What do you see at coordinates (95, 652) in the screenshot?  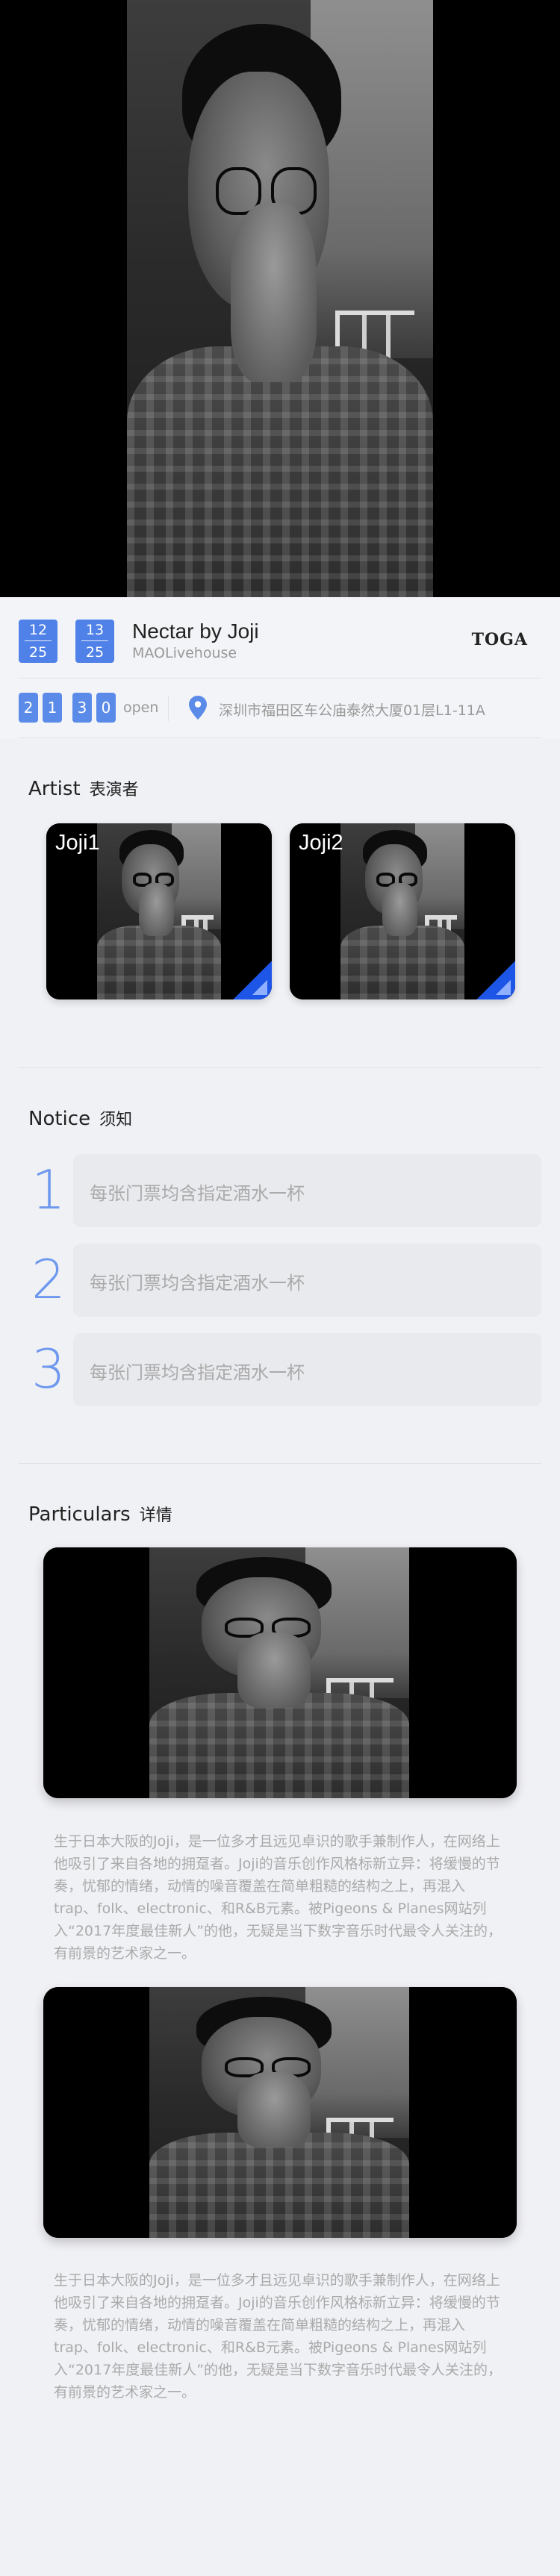 I see `date-end-bottom: 25` at bounding box center [95, 652].